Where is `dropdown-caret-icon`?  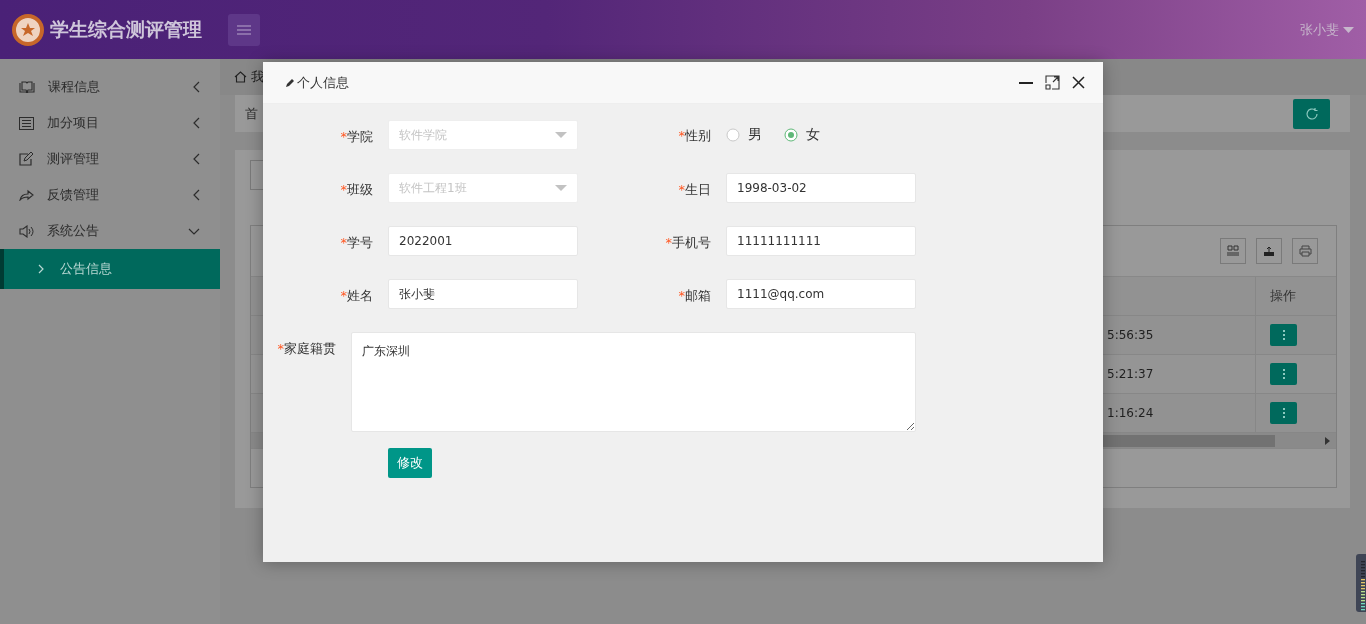
dropdown-caret-icon is located at coordinates (561, 188).